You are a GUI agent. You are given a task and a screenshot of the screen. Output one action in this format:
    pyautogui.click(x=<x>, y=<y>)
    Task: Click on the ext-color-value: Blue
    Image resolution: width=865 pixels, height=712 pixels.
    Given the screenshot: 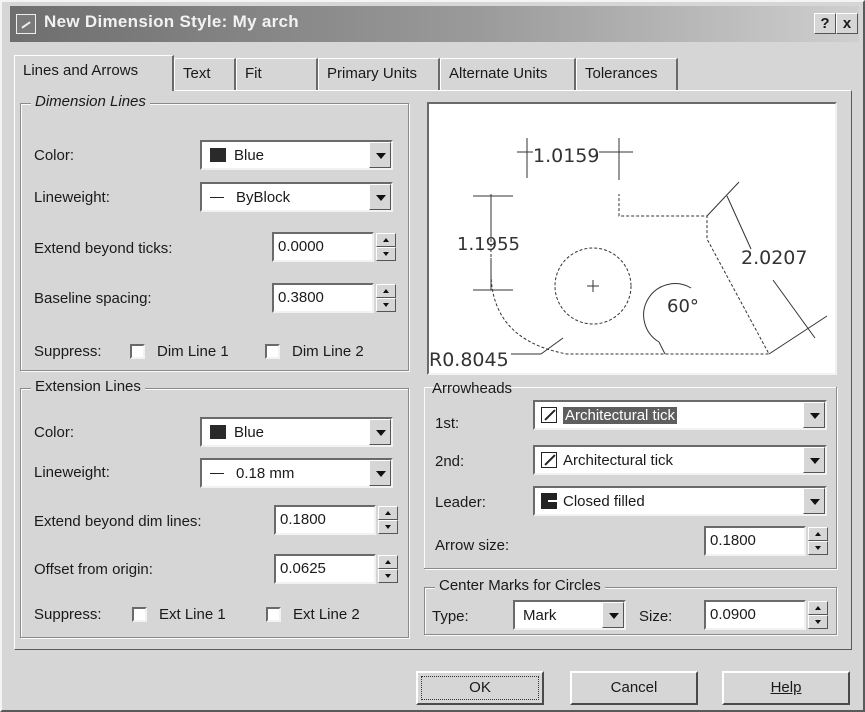 What is the action you would take?
    pyautogui.click(x=249, y=432)
    